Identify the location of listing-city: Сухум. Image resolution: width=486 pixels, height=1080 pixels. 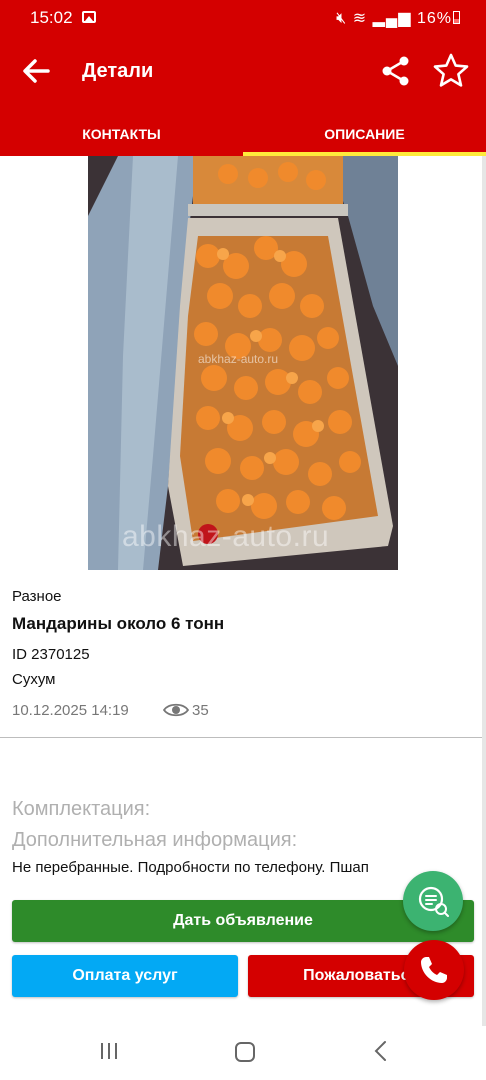
(34, 679).